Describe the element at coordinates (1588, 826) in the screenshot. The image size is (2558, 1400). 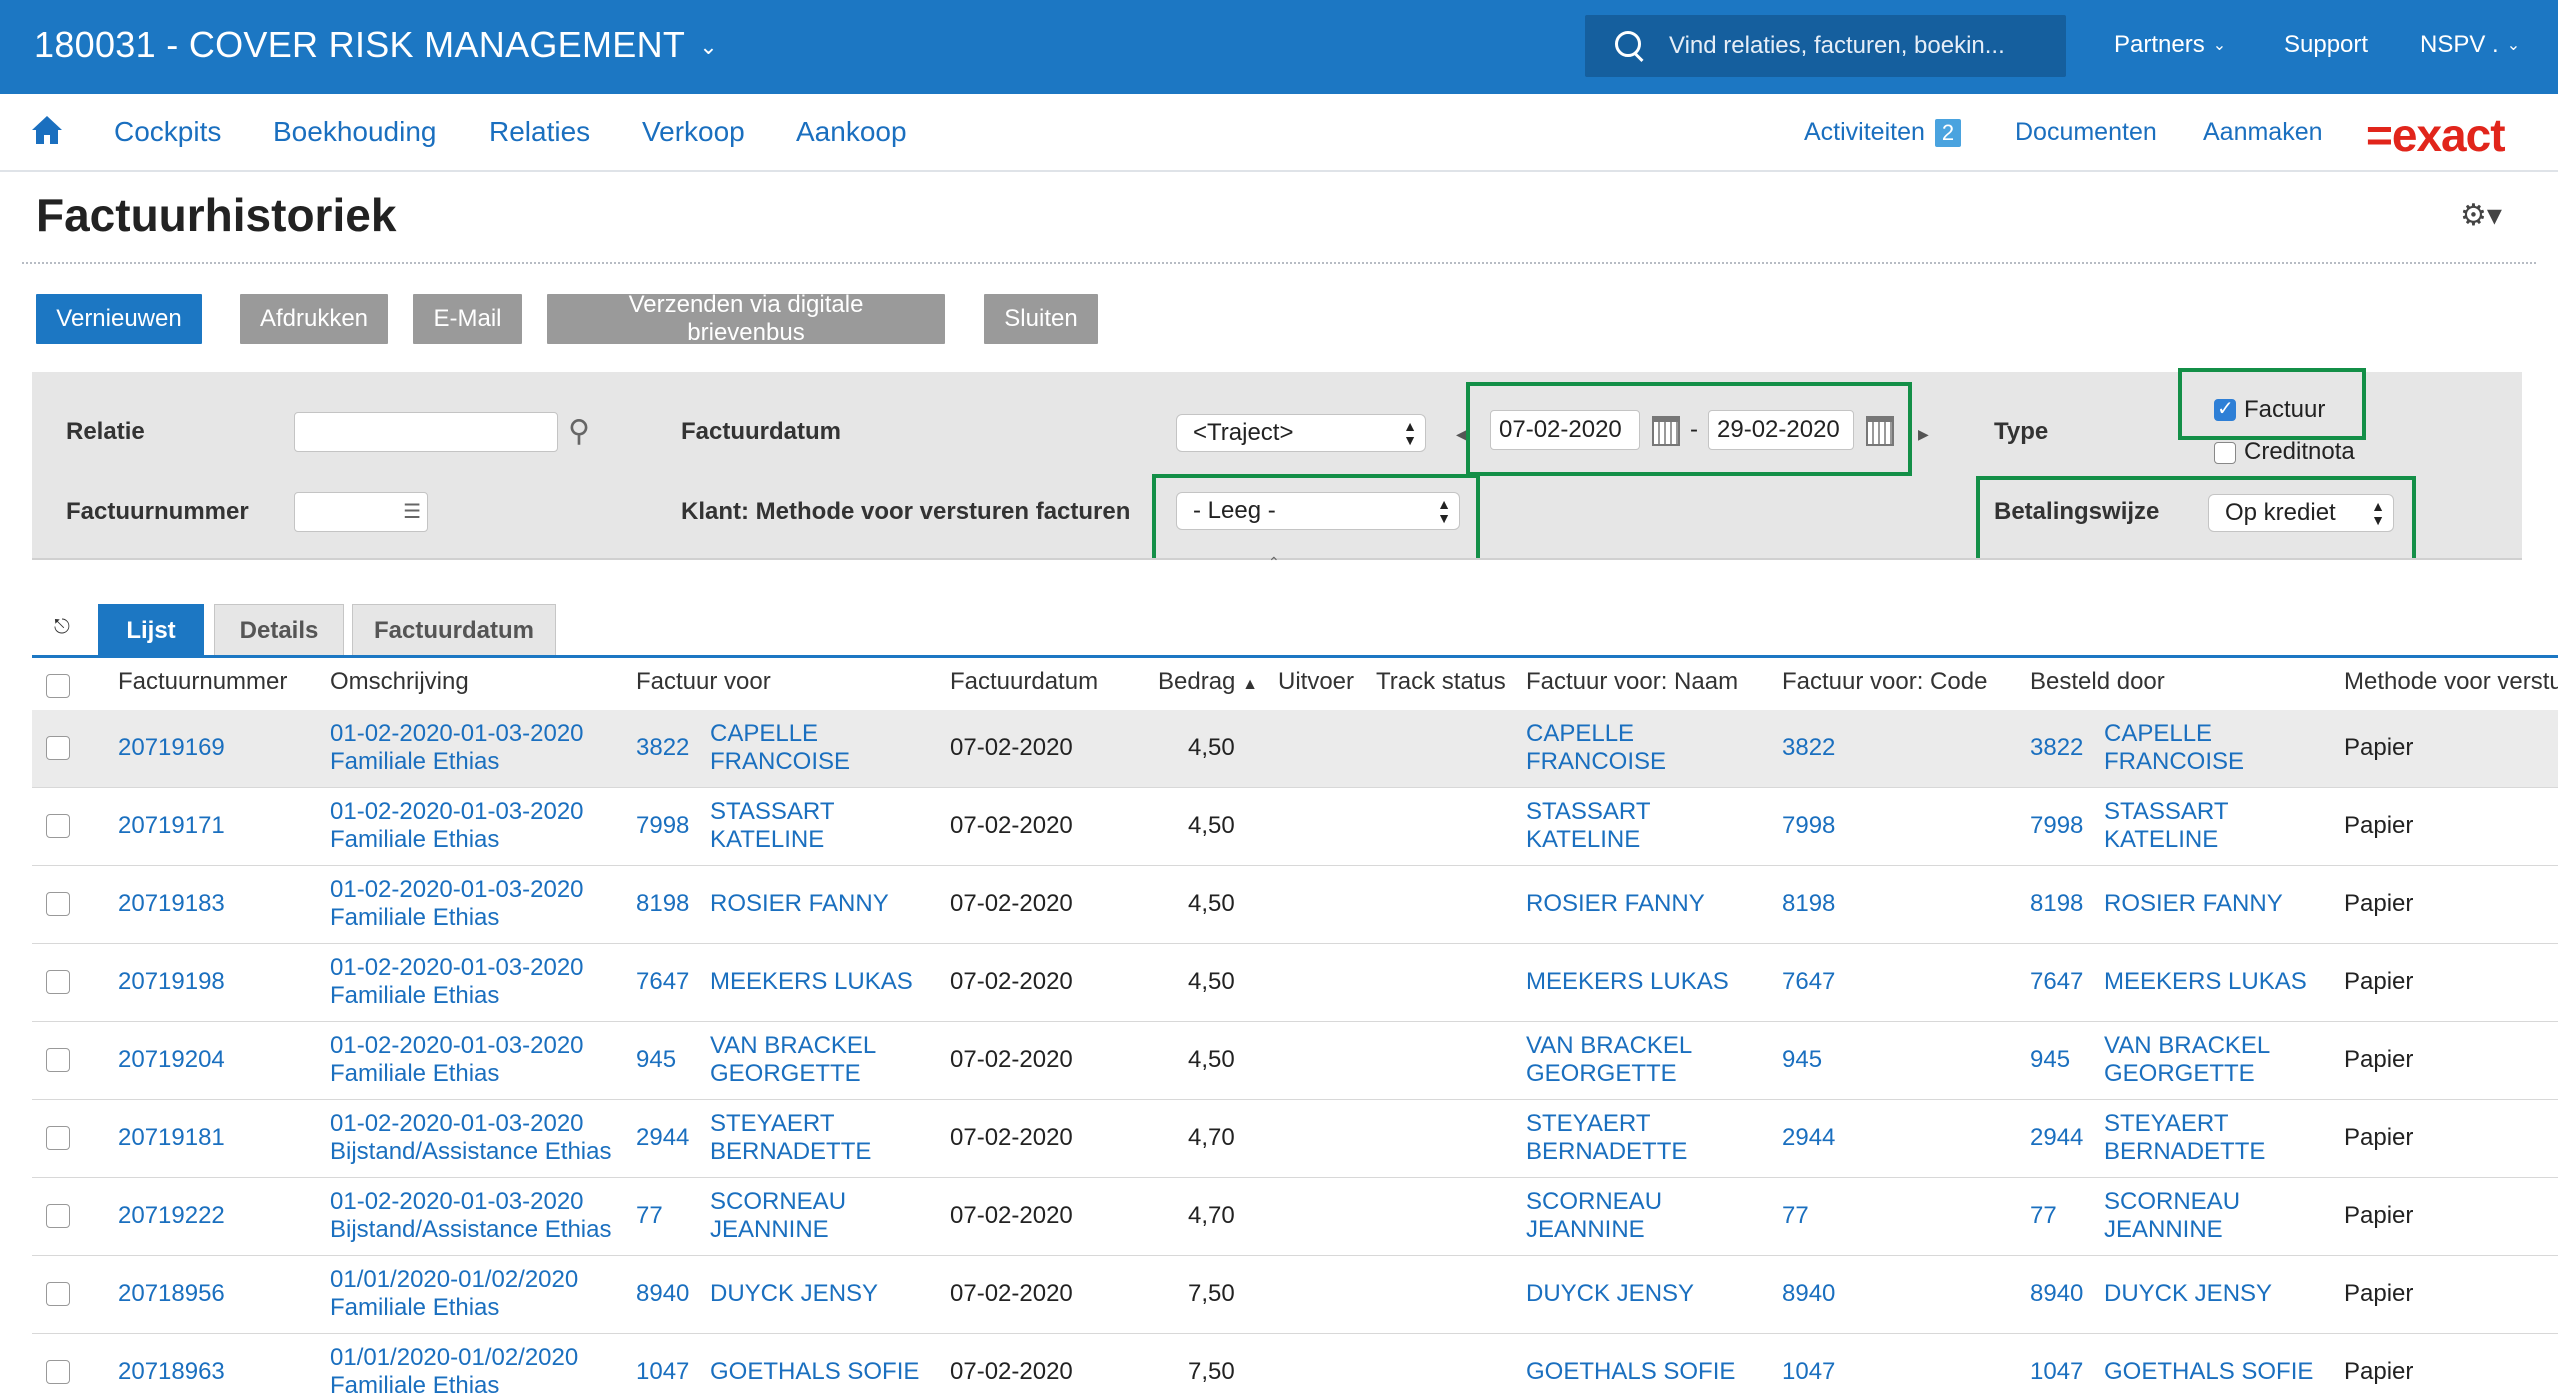
I see `customer-name-link: STASSART KATELINE` at that location.